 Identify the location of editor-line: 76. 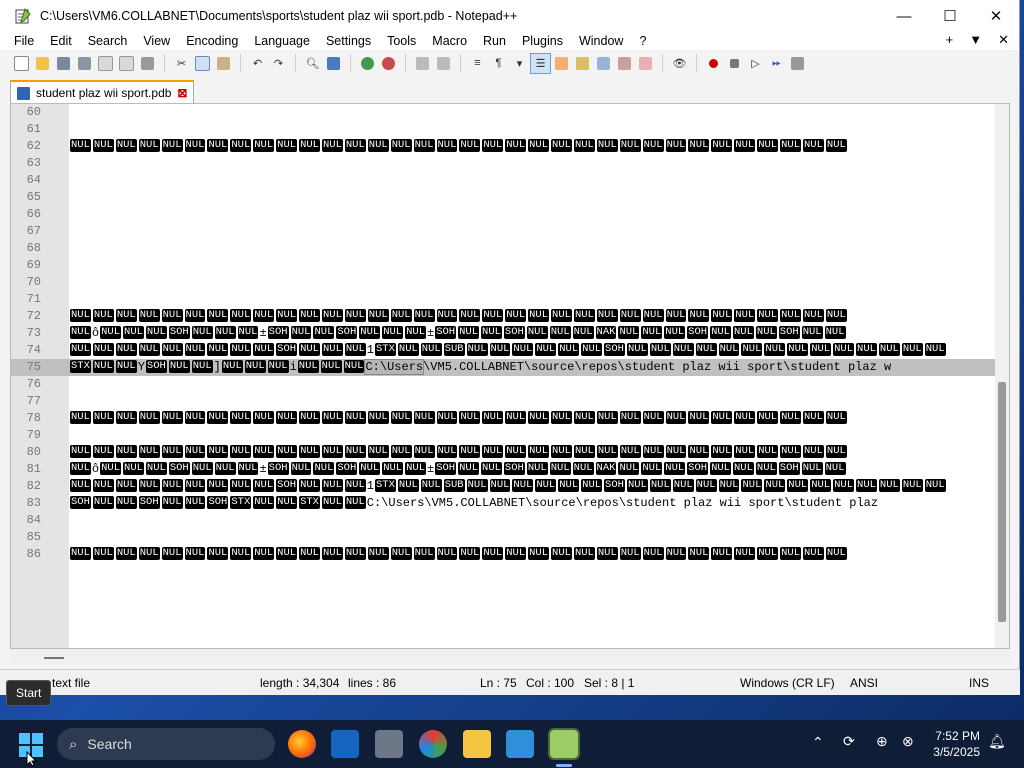
(510, 384).